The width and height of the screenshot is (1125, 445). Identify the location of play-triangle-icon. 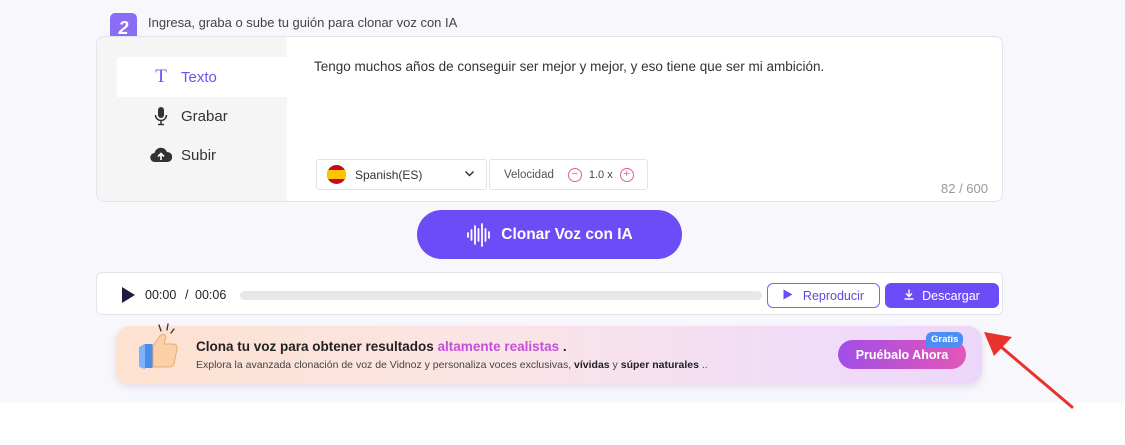
(788, 296).